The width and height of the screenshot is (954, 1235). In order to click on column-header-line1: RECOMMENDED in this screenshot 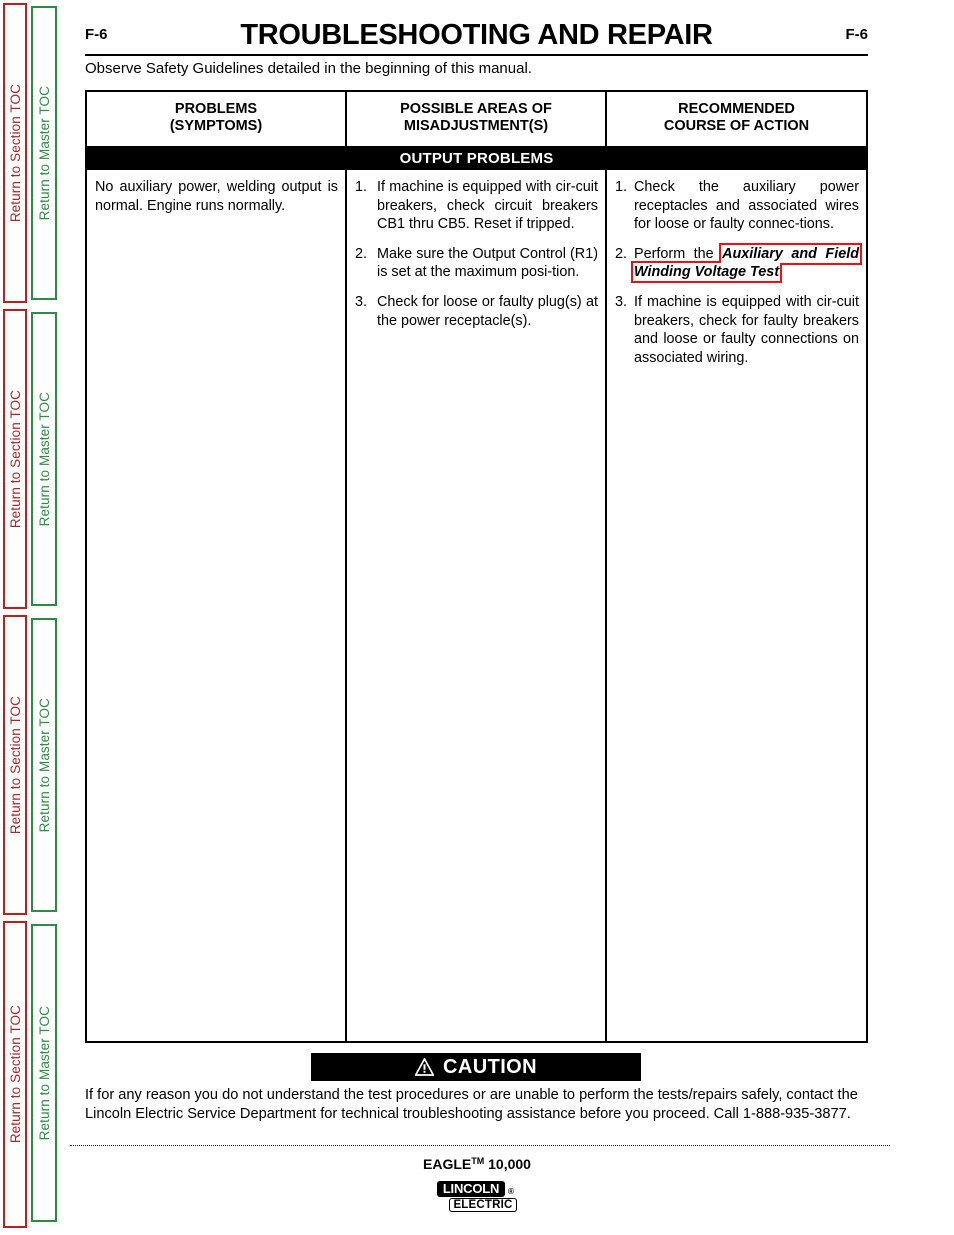, I will do `click(736, 109)`.